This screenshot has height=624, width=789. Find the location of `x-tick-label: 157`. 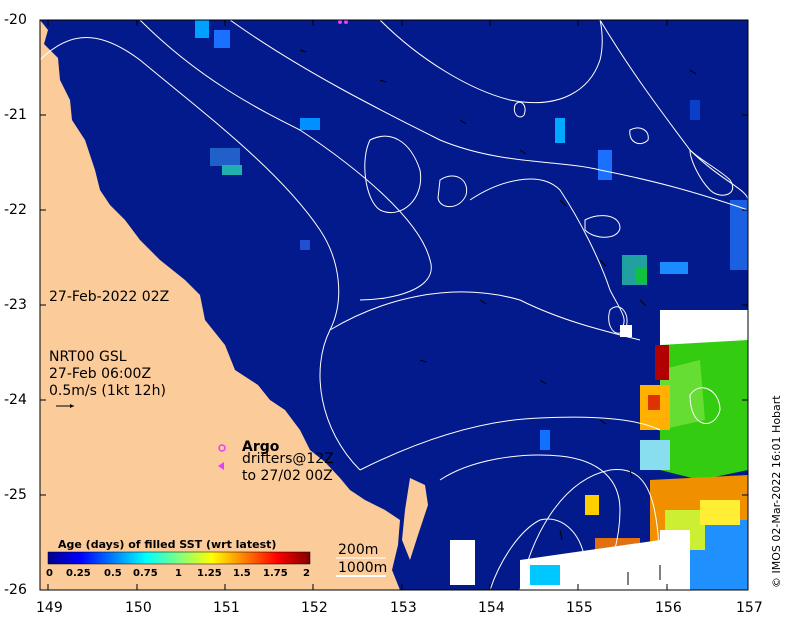

x-tick-label: 157 is located at coordinates (749, 608).